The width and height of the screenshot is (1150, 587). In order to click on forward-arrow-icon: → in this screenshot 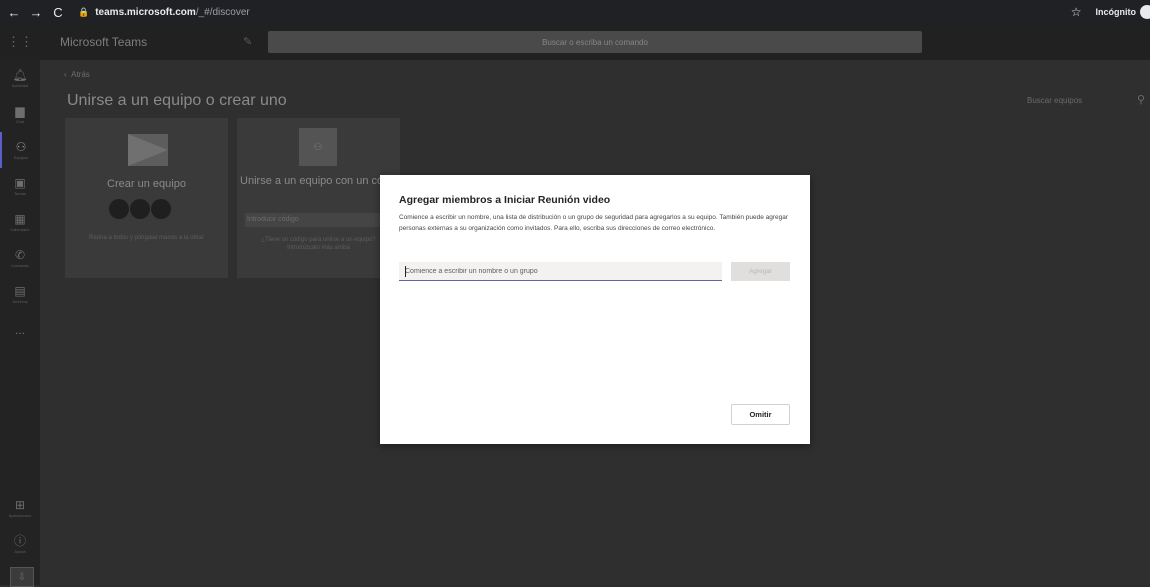, I will do `click(36, 12)`.